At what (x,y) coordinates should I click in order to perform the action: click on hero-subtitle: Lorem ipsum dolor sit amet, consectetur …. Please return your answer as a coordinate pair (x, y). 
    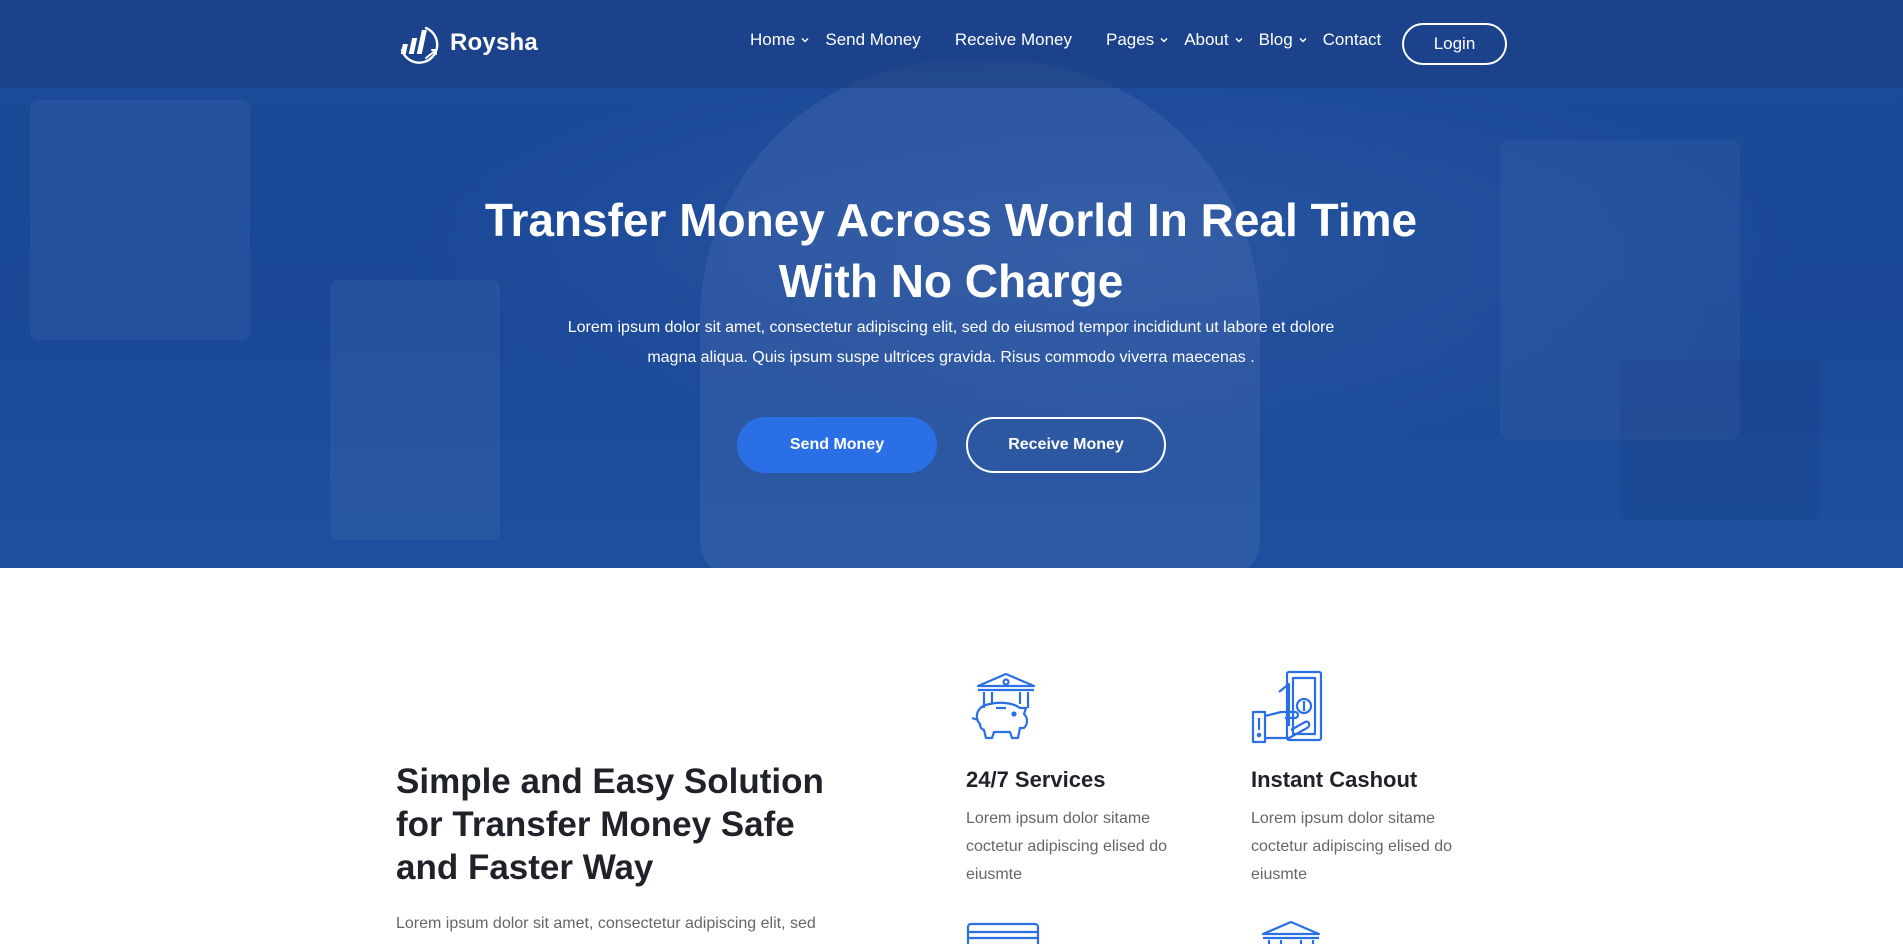
    Looking at the image, I should click on (951, 342).